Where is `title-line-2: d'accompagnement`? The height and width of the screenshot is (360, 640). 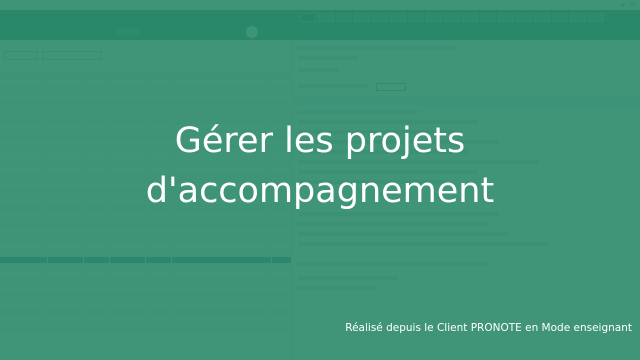
title-line-2: d'accompagnement is located at coordinates (320, 191).